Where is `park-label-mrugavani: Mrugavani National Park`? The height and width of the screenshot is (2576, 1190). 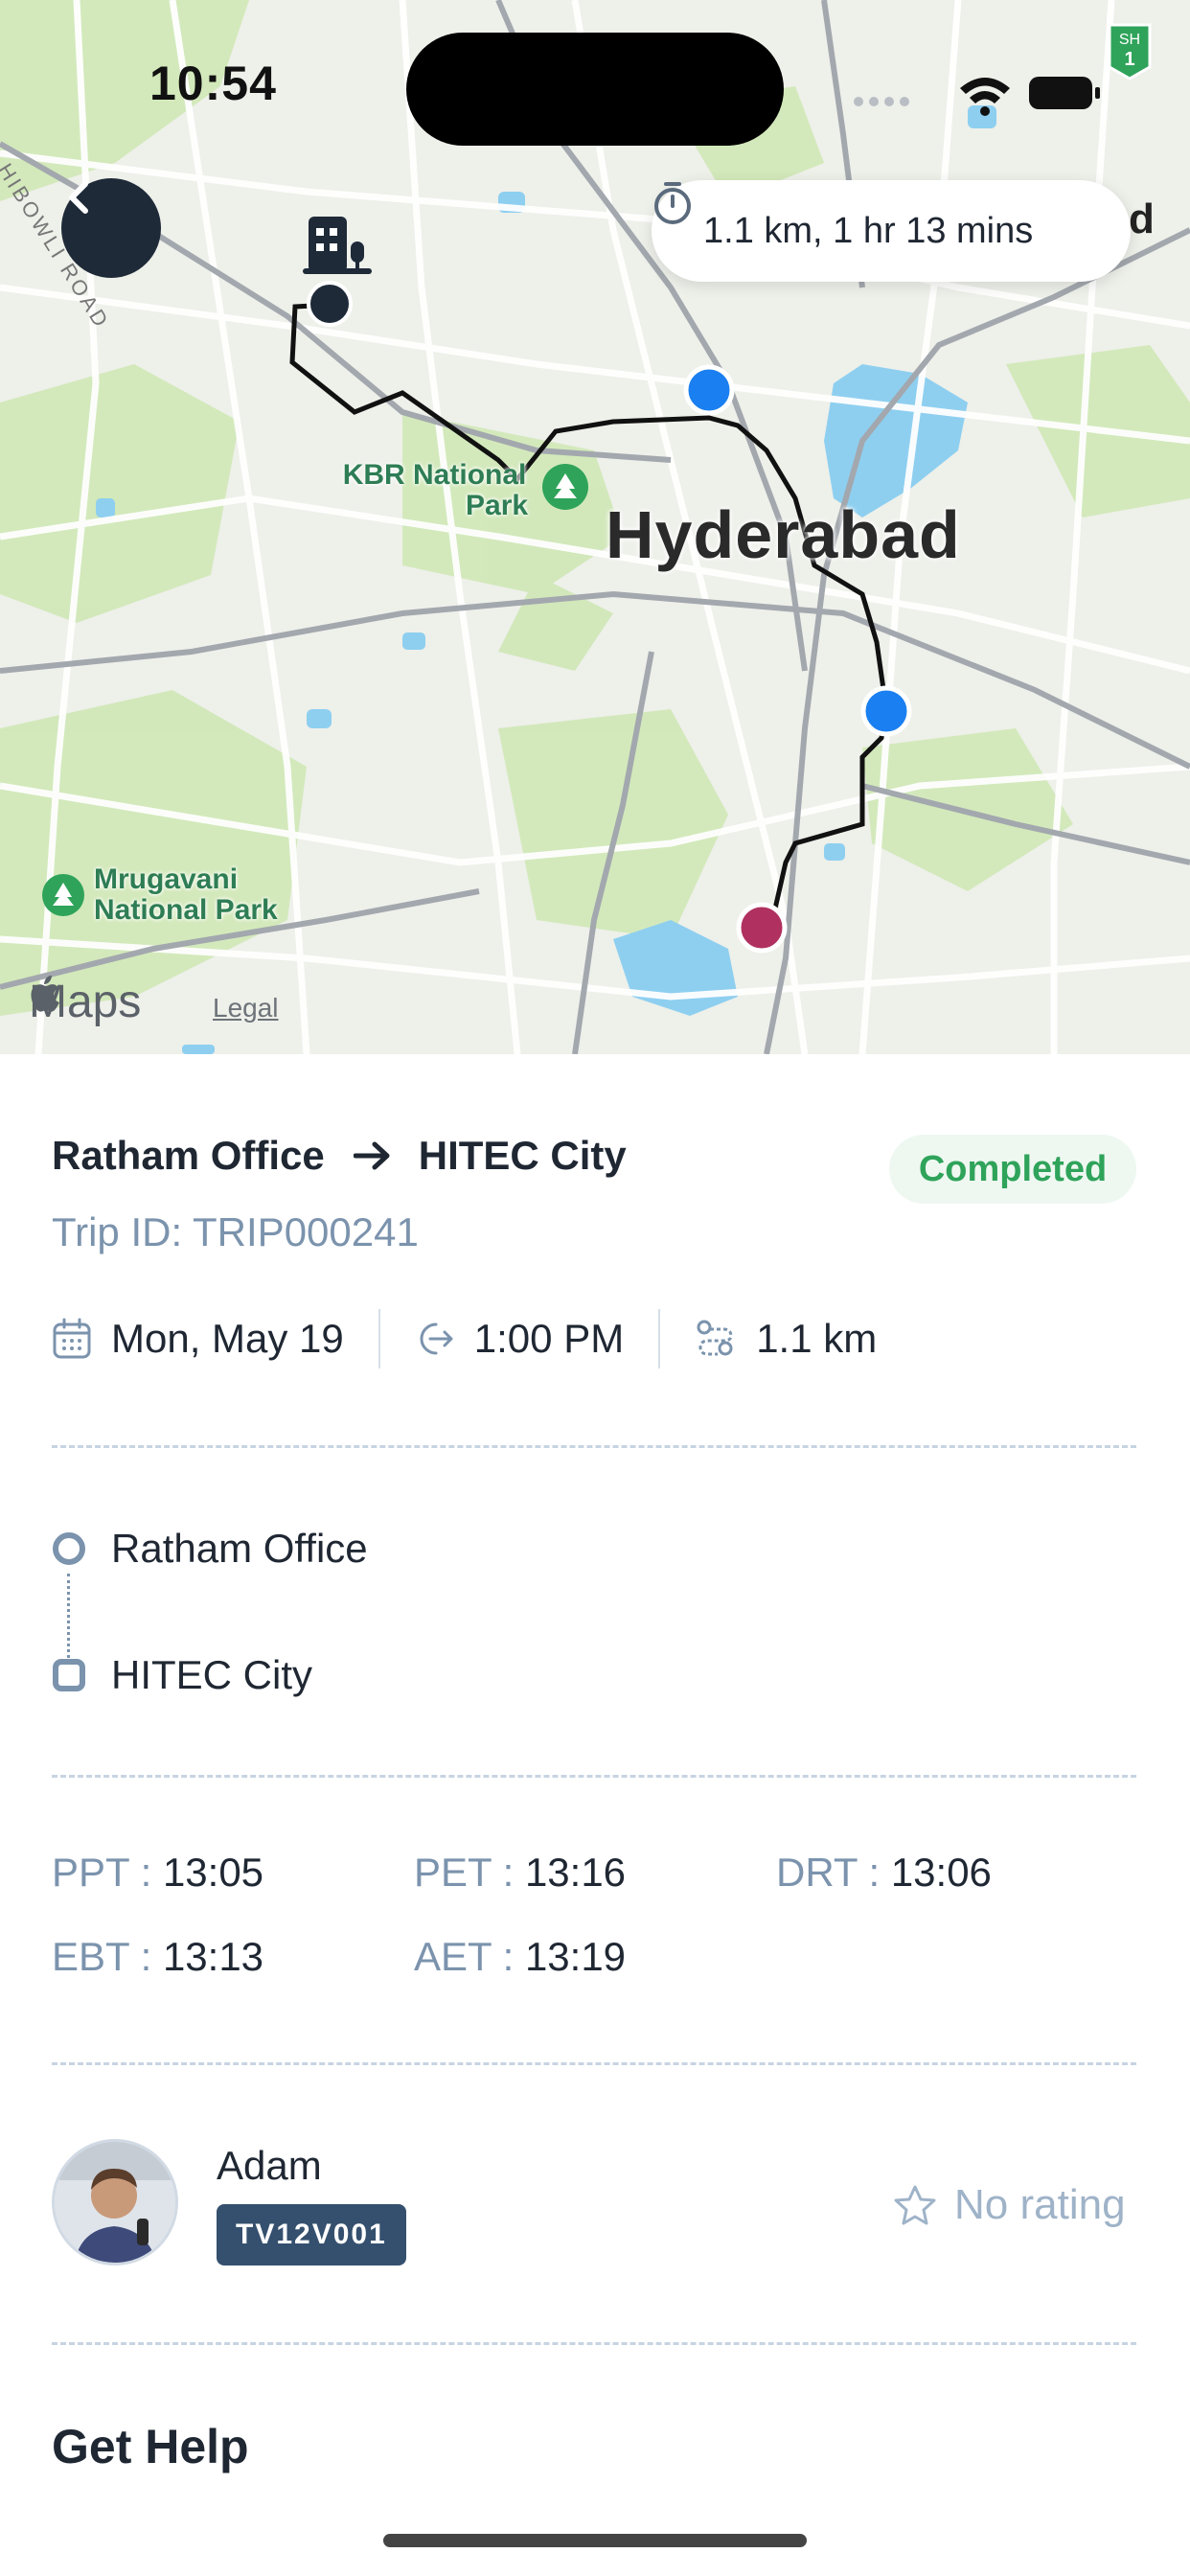 park-label-mrugavani: Mrugavani National Park is located at coordinates (186, 894).